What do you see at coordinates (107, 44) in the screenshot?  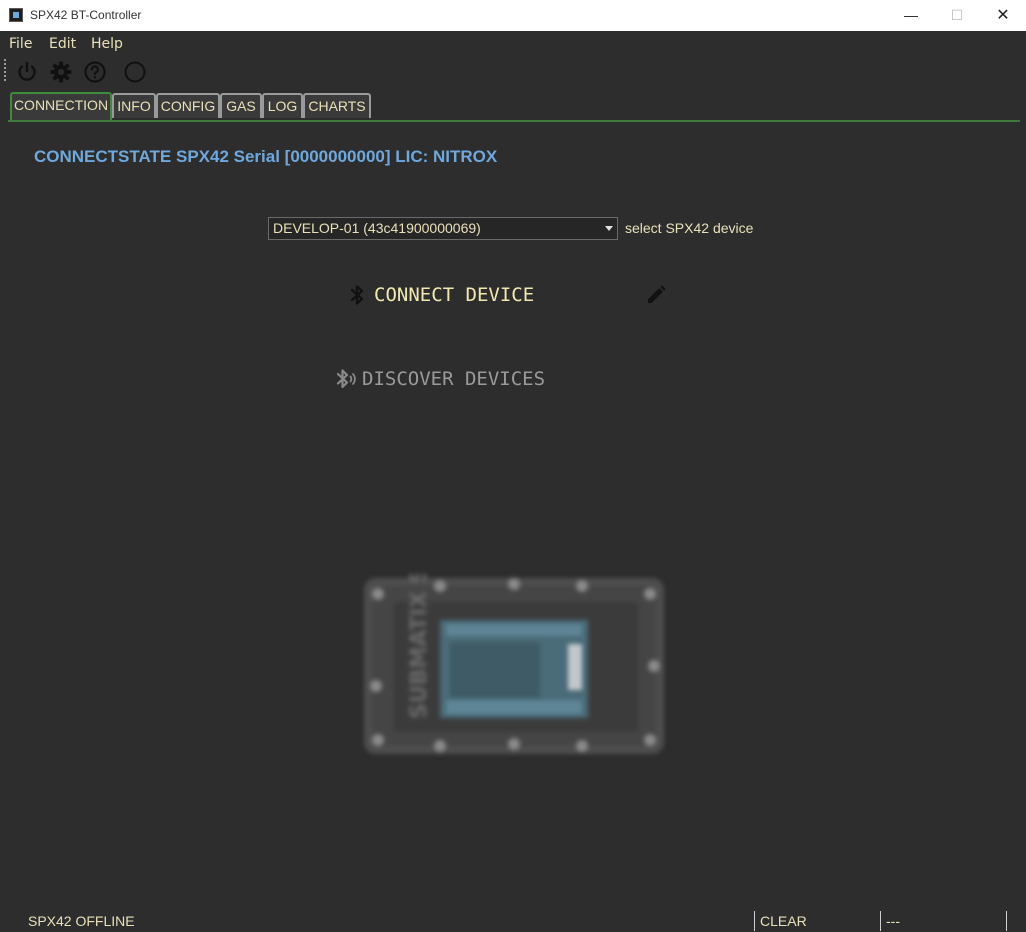 I see `menu-help: Help` at bounding box center [107, 44].